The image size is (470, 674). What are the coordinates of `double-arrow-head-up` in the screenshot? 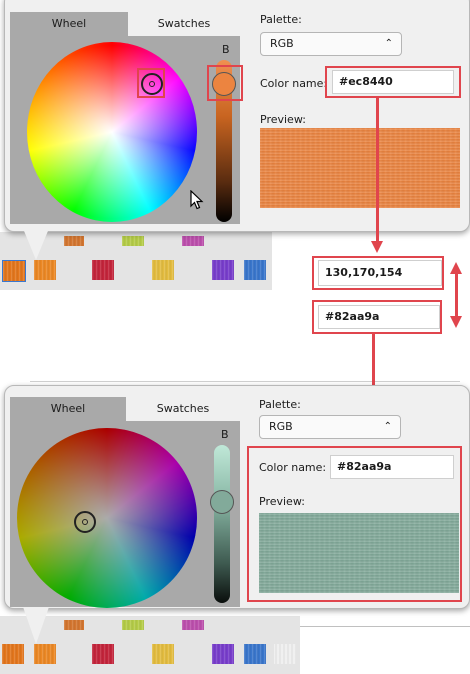 It's located at (456, 268).